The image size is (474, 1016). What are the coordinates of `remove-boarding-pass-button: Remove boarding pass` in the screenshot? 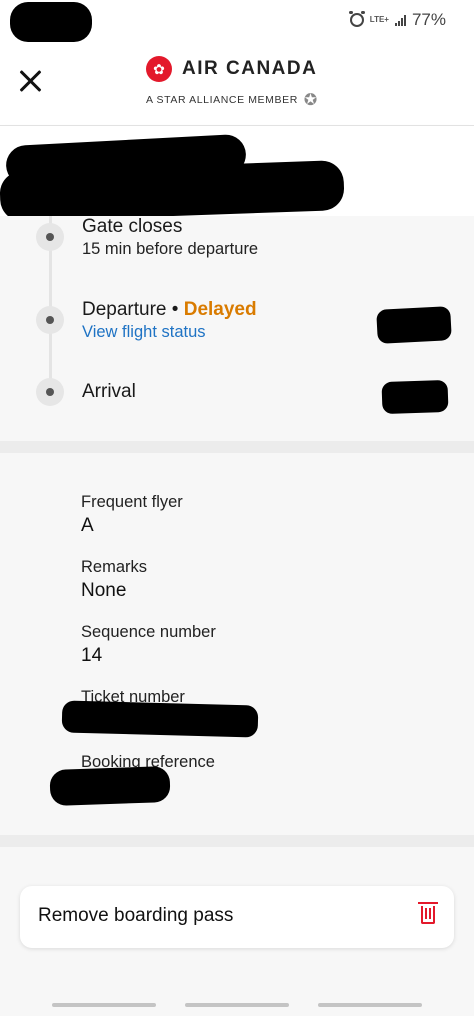 It's located at (237, 917).